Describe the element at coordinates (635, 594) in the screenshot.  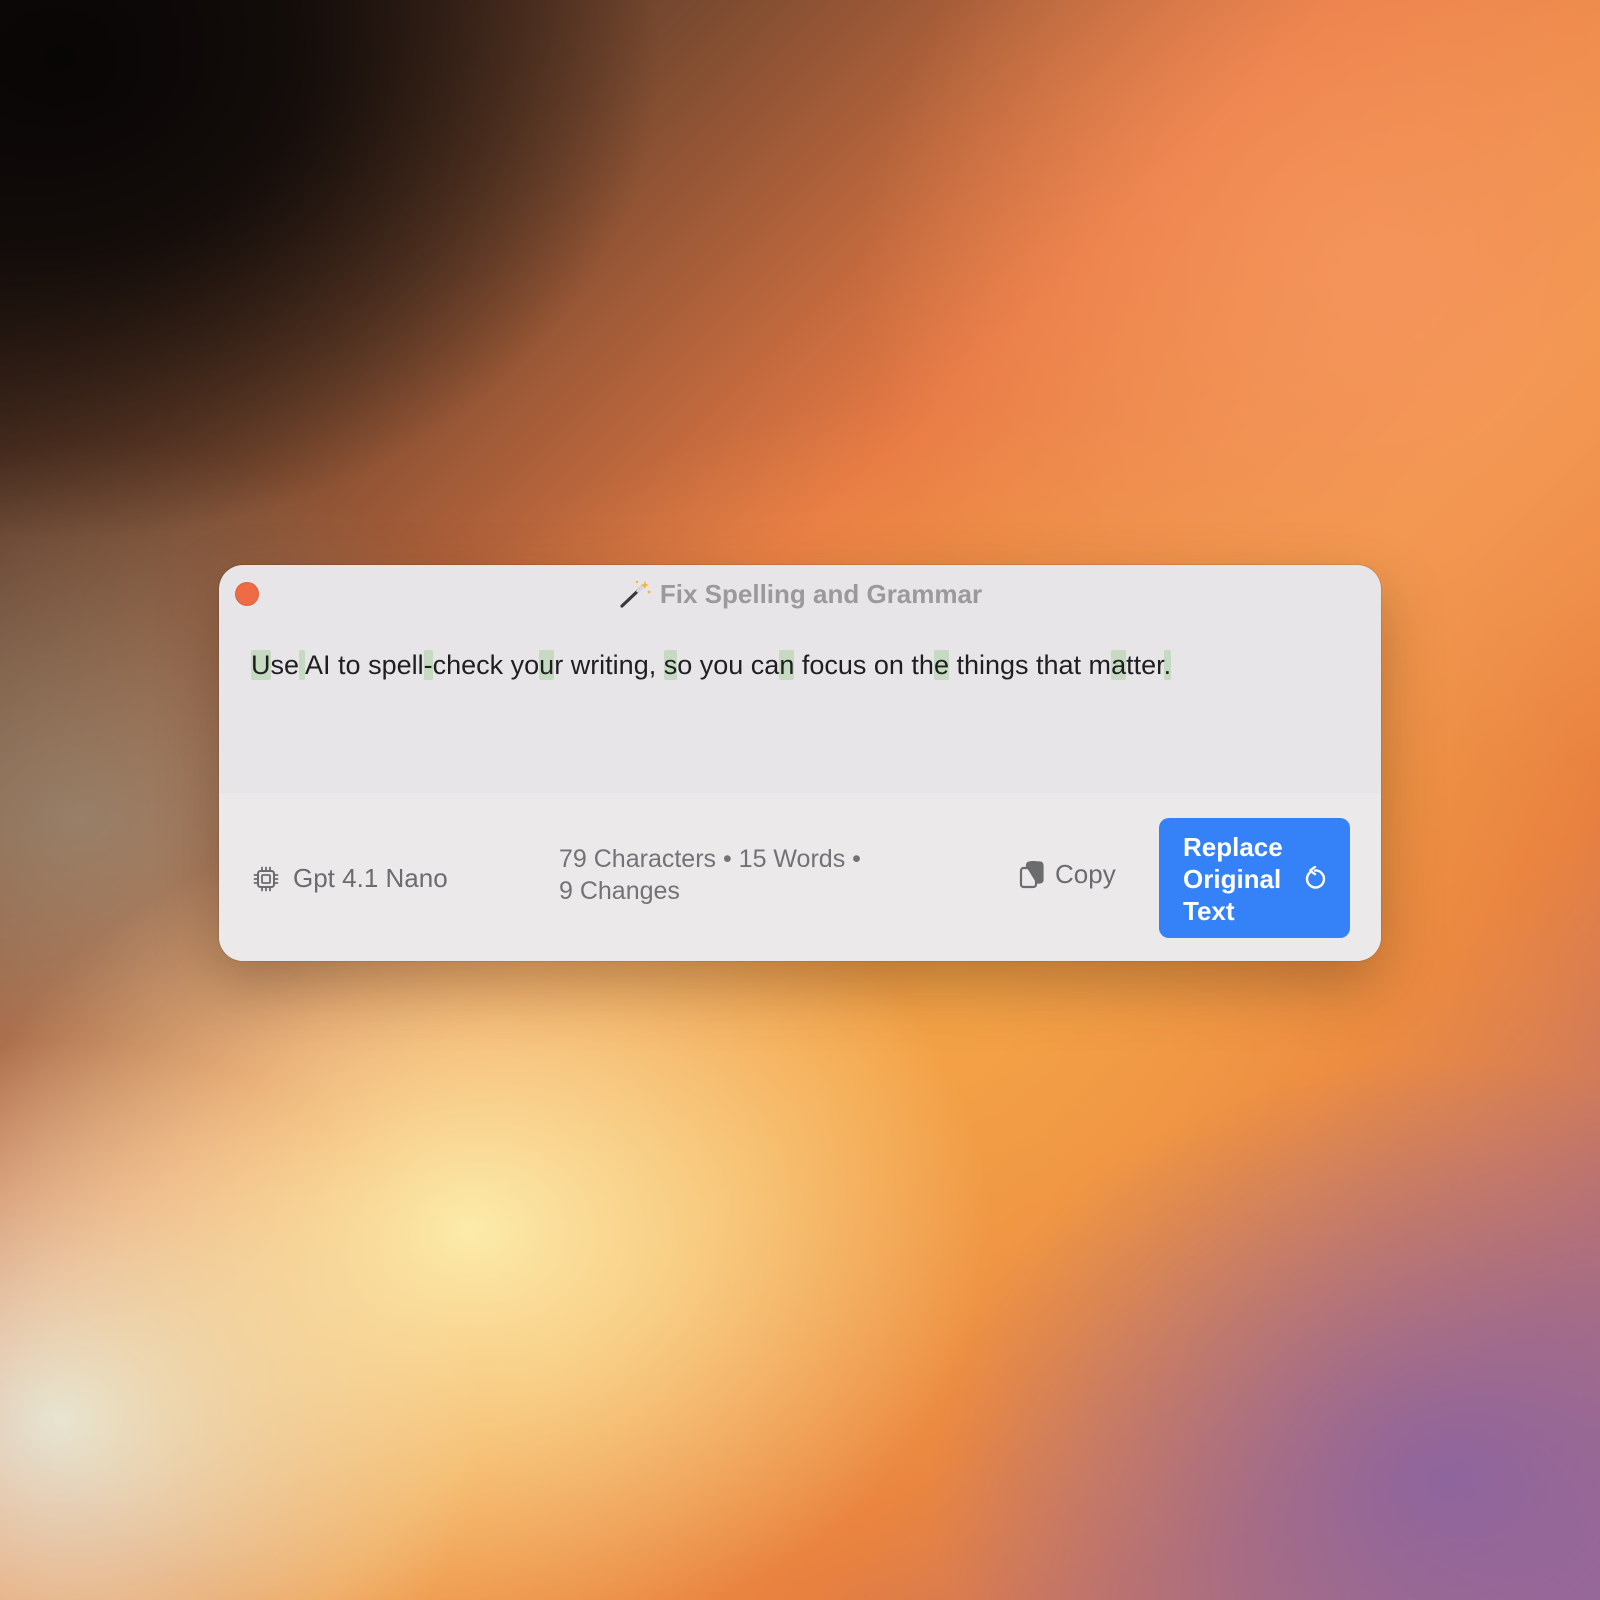
I see `magic-wand-icon` at that location.